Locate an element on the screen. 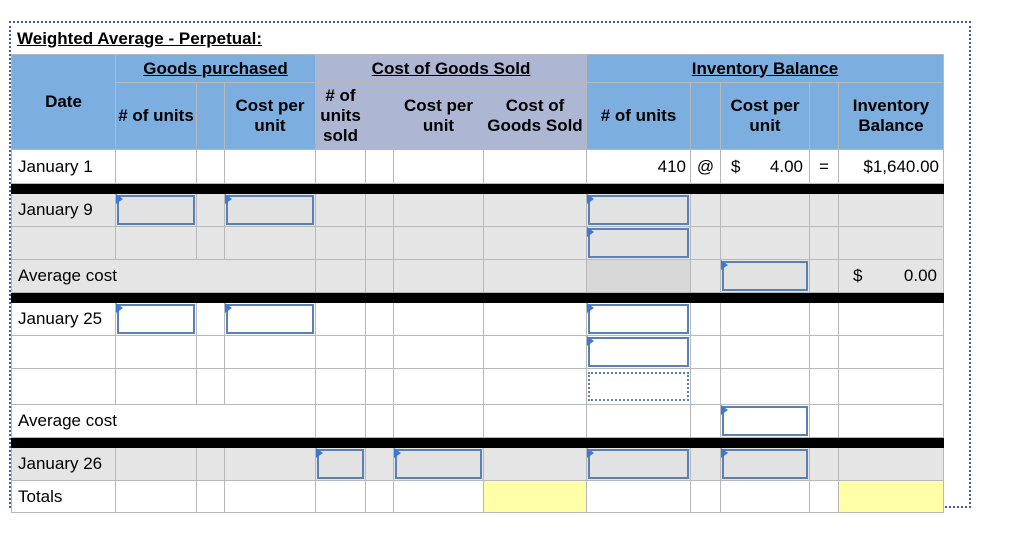 Image resolution: width=1024 pixels, height=552 pixels. row-label: January 9 is located at coordinates (63, 210).